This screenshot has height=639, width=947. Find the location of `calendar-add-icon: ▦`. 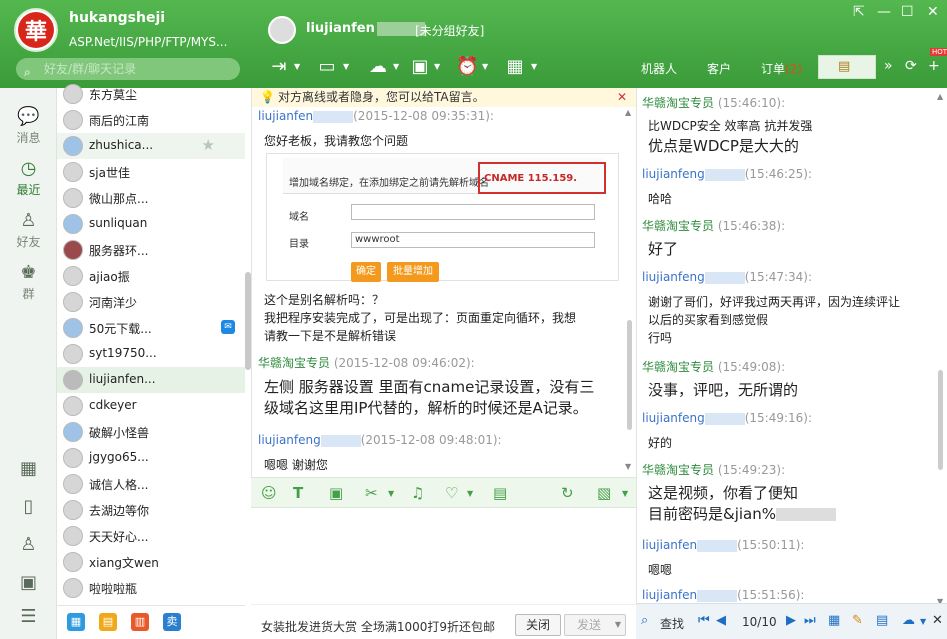

calendar-add-icon: ▦ is located at coordinates (515, 67).